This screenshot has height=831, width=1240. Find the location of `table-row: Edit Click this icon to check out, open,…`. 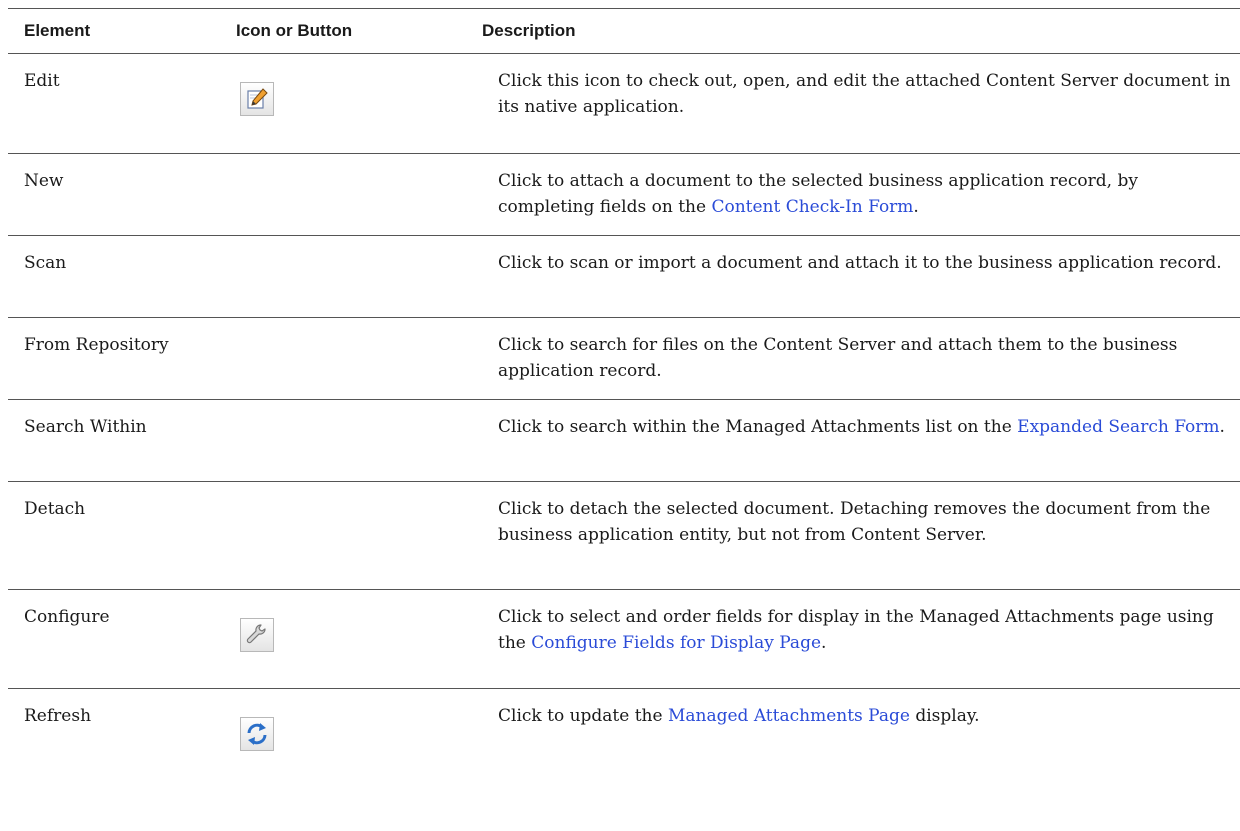

table-row: Edit Click this icon to check out, open,… is located at coordinates (624, 103).